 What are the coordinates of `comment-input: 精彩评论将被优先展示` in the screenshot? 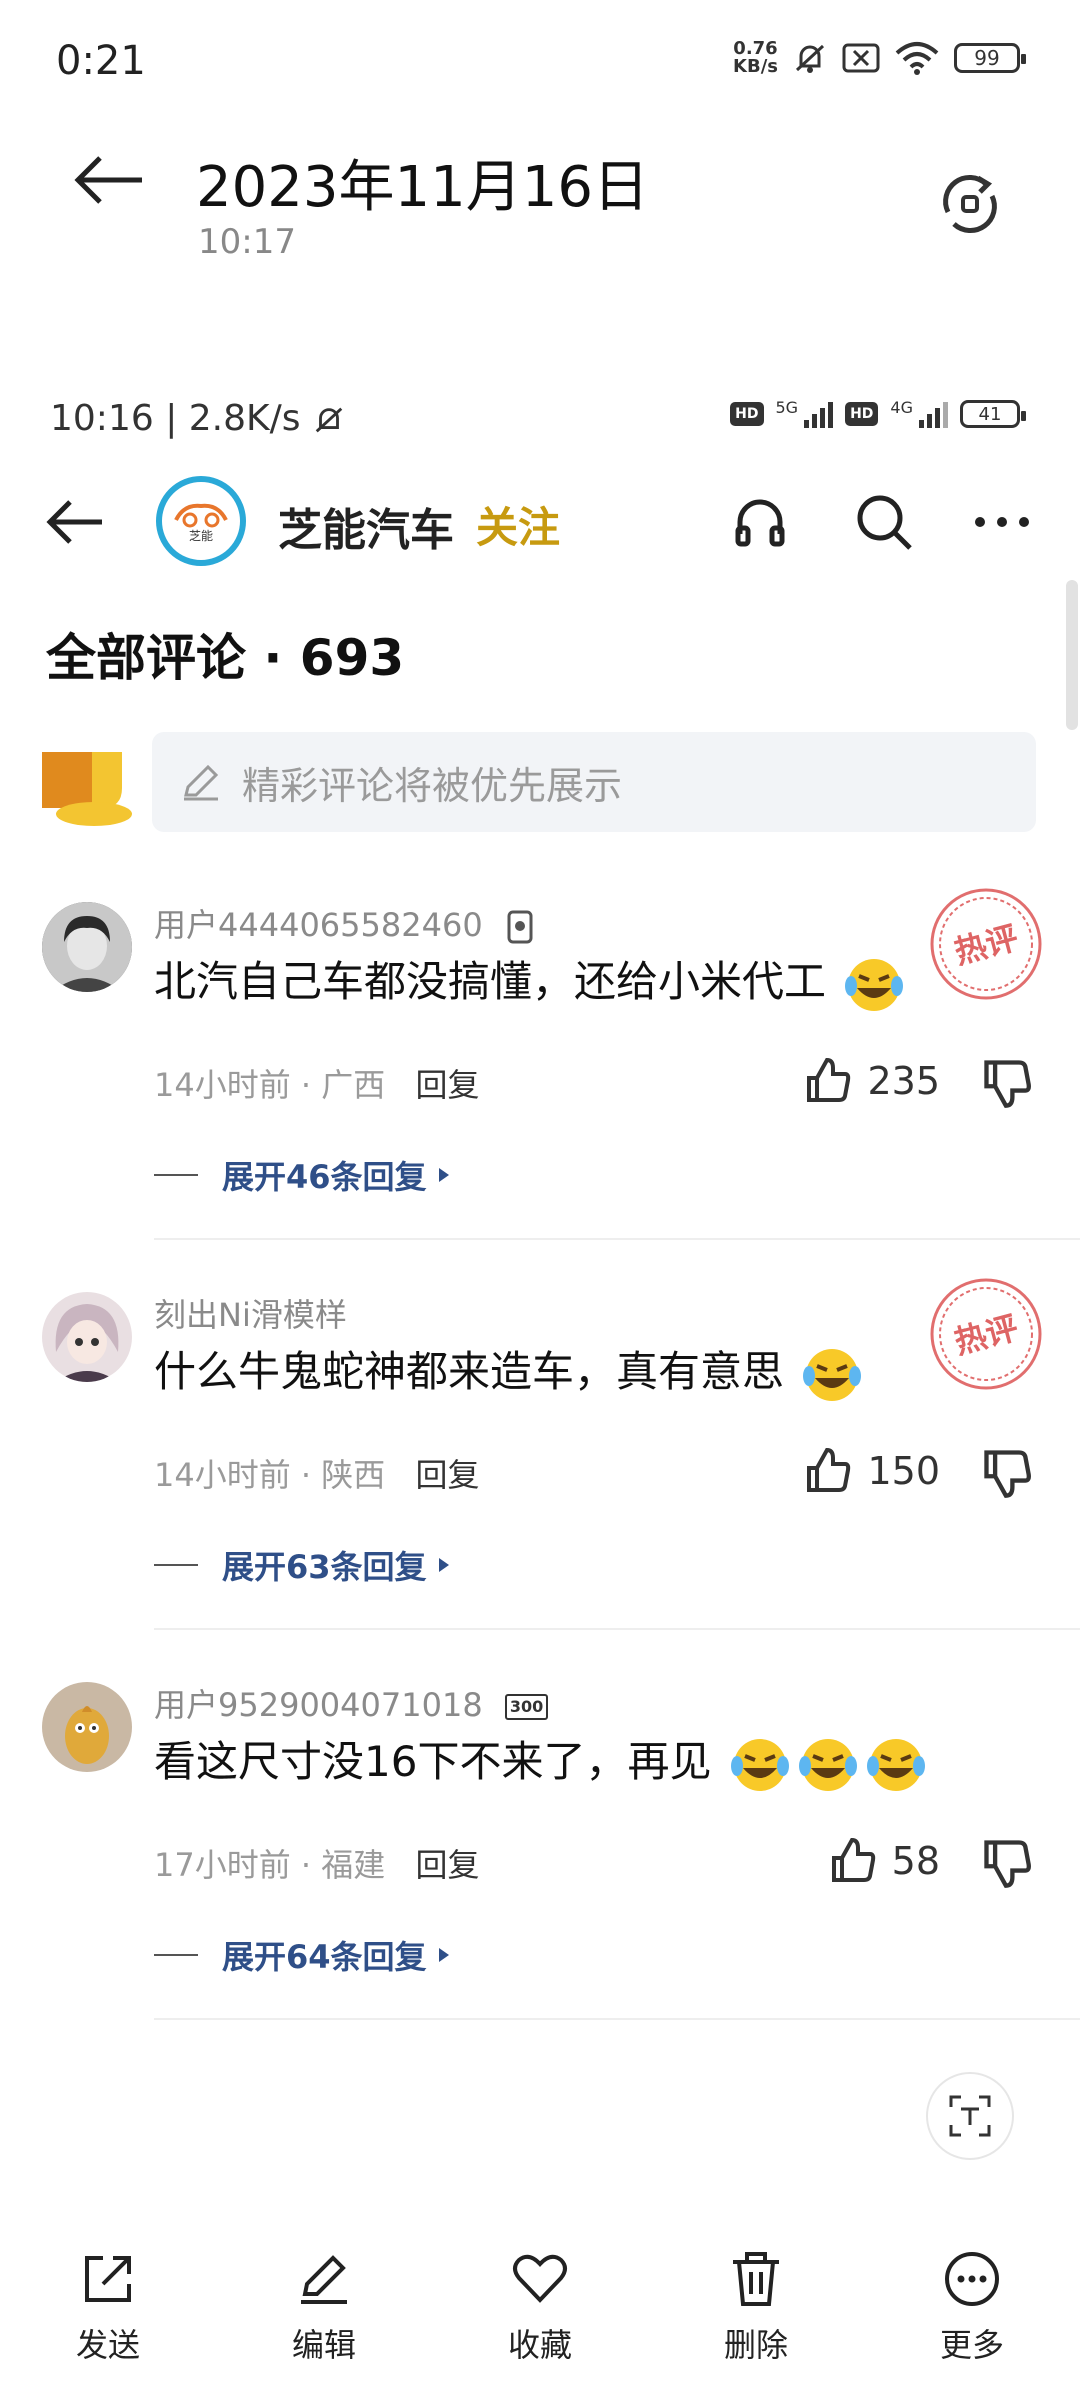 It's located at (594, 782).